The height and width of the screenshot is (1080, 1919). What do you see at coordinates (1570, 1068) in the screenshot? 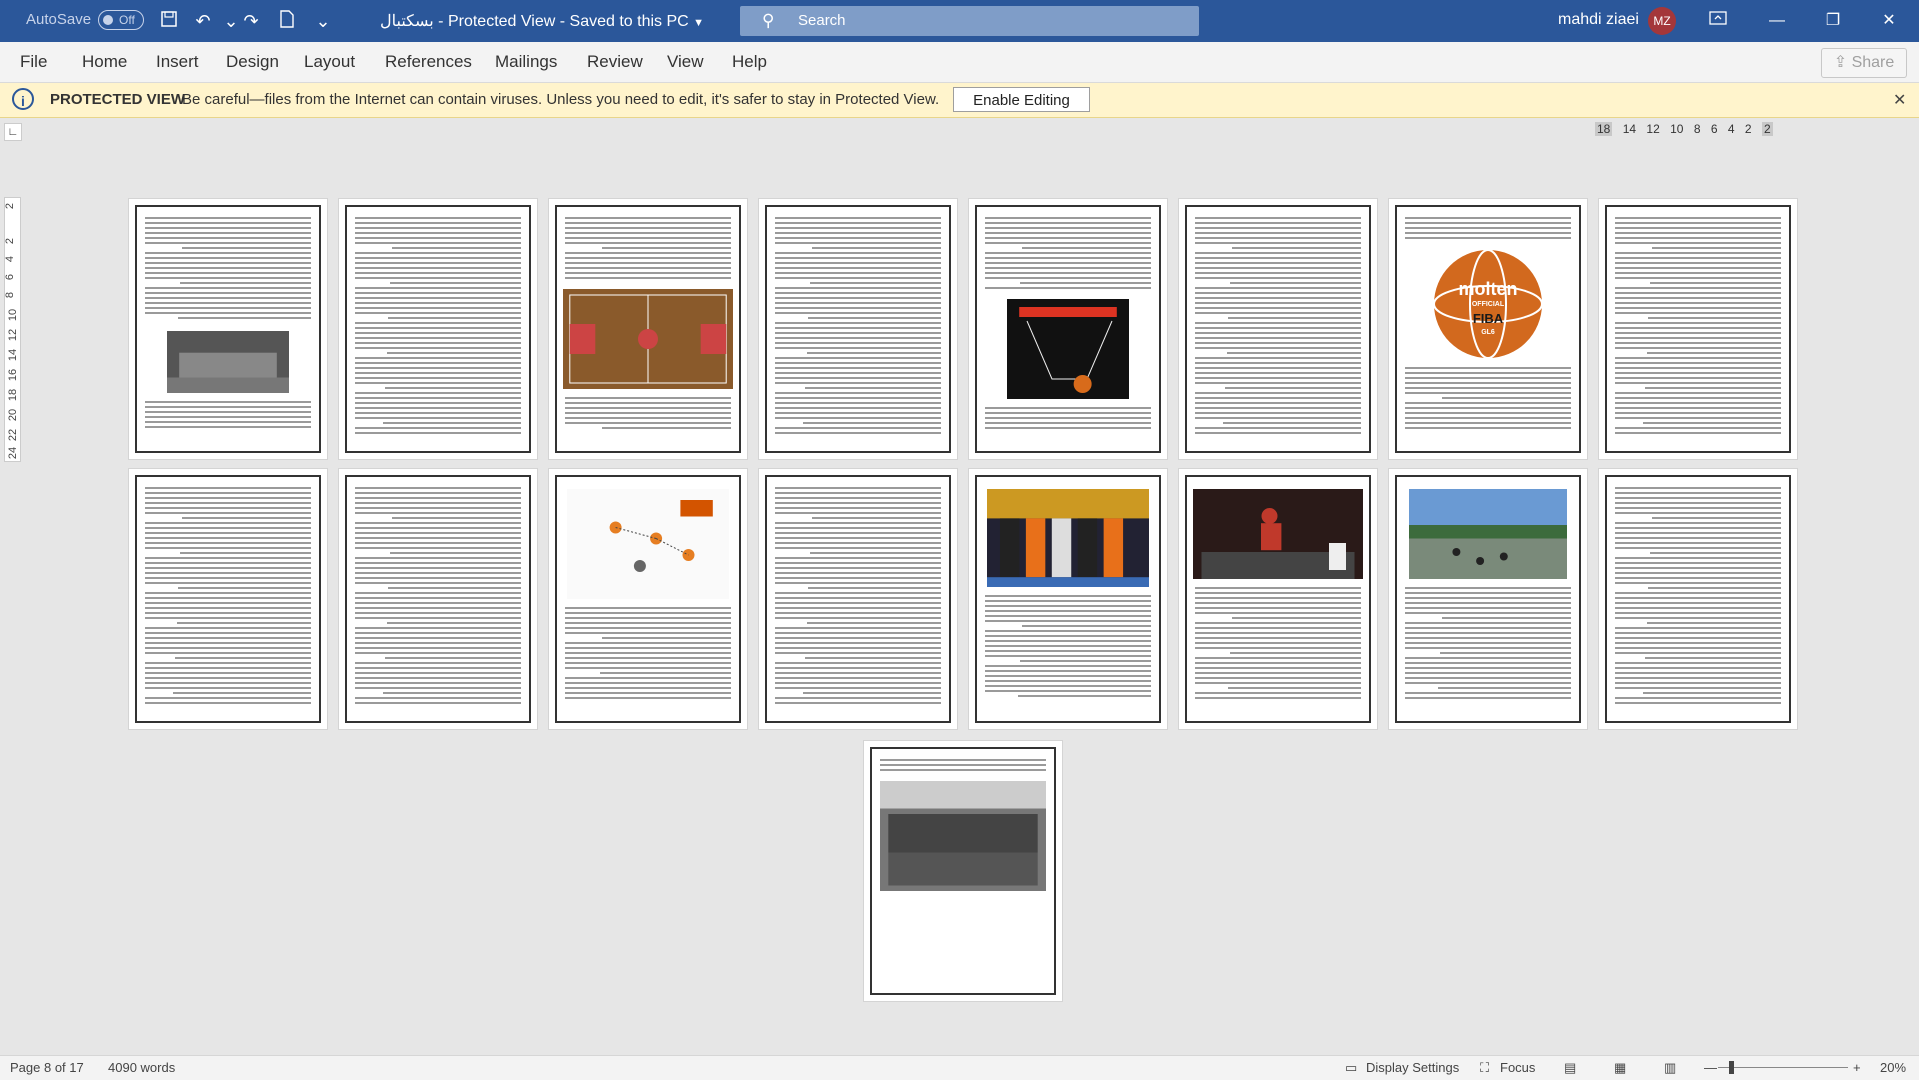
I see `read-mode-icon: ▤` at bounding box center [1570, 1068].